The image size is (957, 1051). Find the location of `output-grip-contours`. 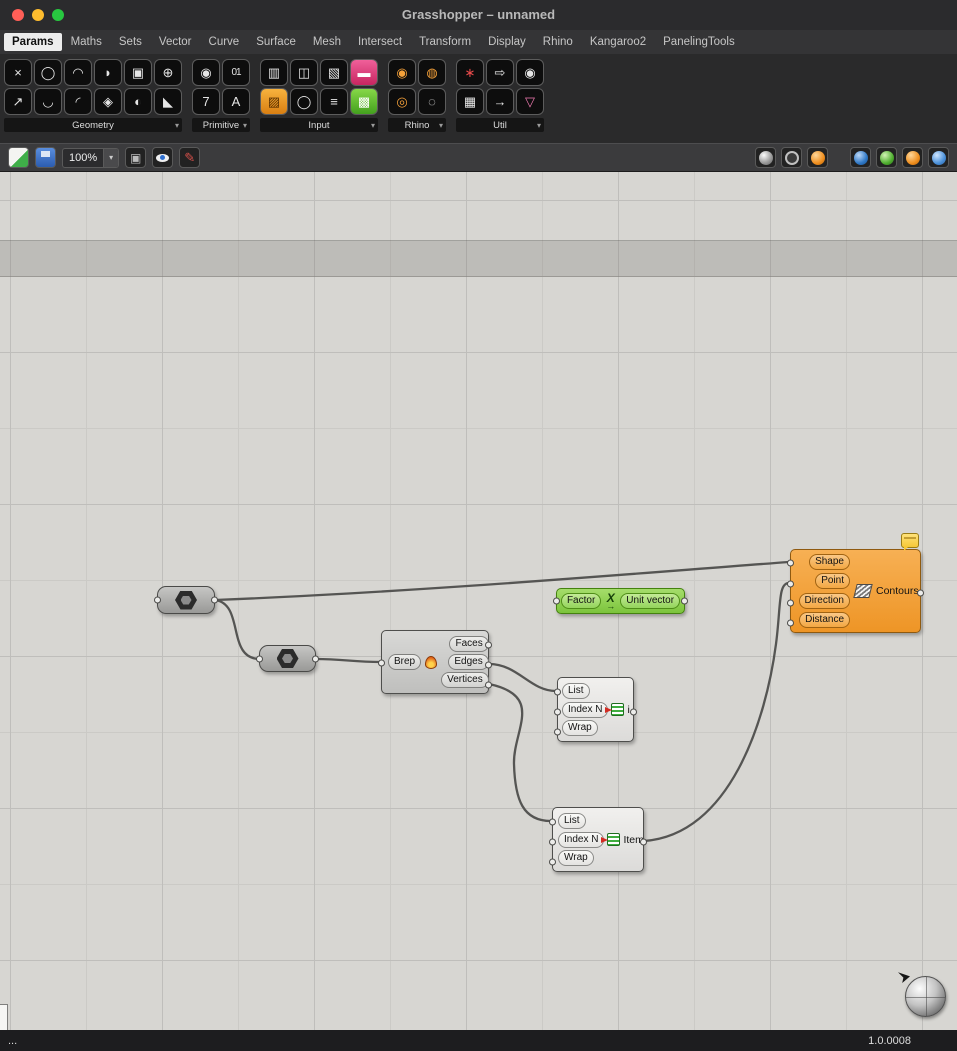

output-grip-contours is located at coordinates (920, 593).